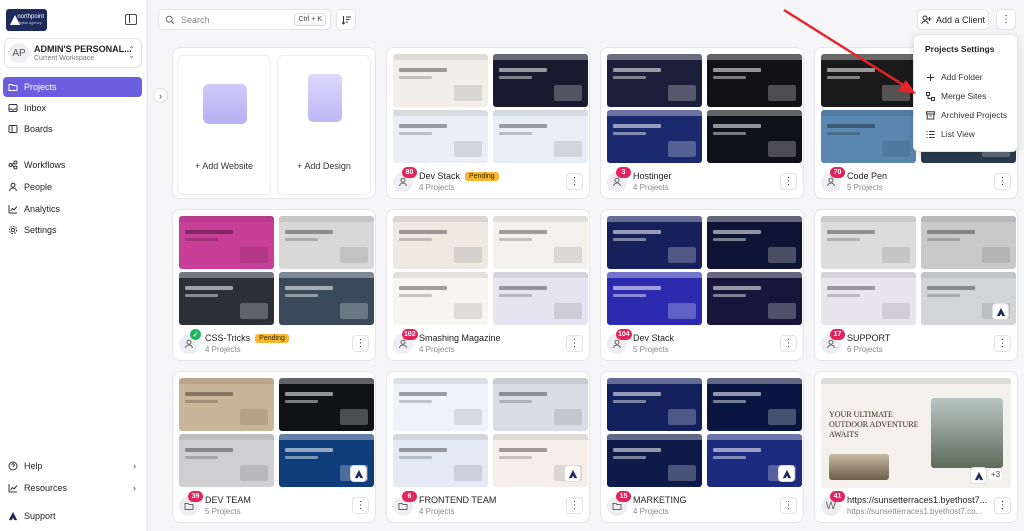 The width and height of the screenshot is (1024, 531). What do you see at coordinates (950, 134) in the screenshot?
I see `menu-item-list-view: List View` at bounding box center [950, 134].